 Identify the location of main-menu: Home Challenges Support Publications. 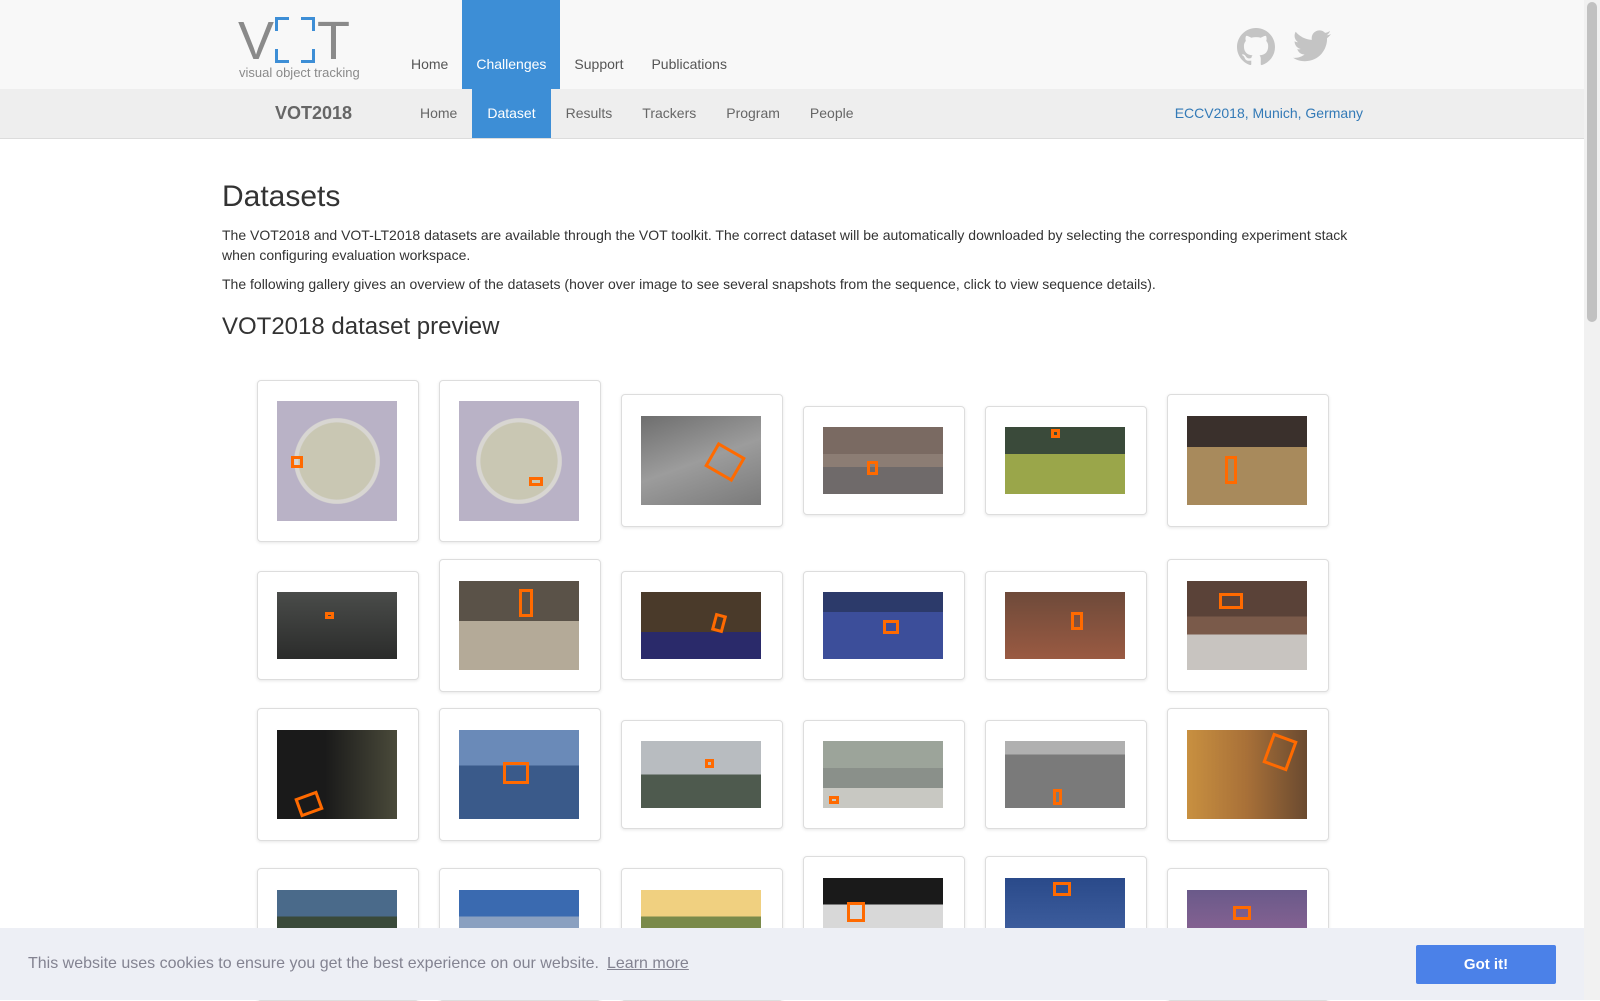
(569, 44).